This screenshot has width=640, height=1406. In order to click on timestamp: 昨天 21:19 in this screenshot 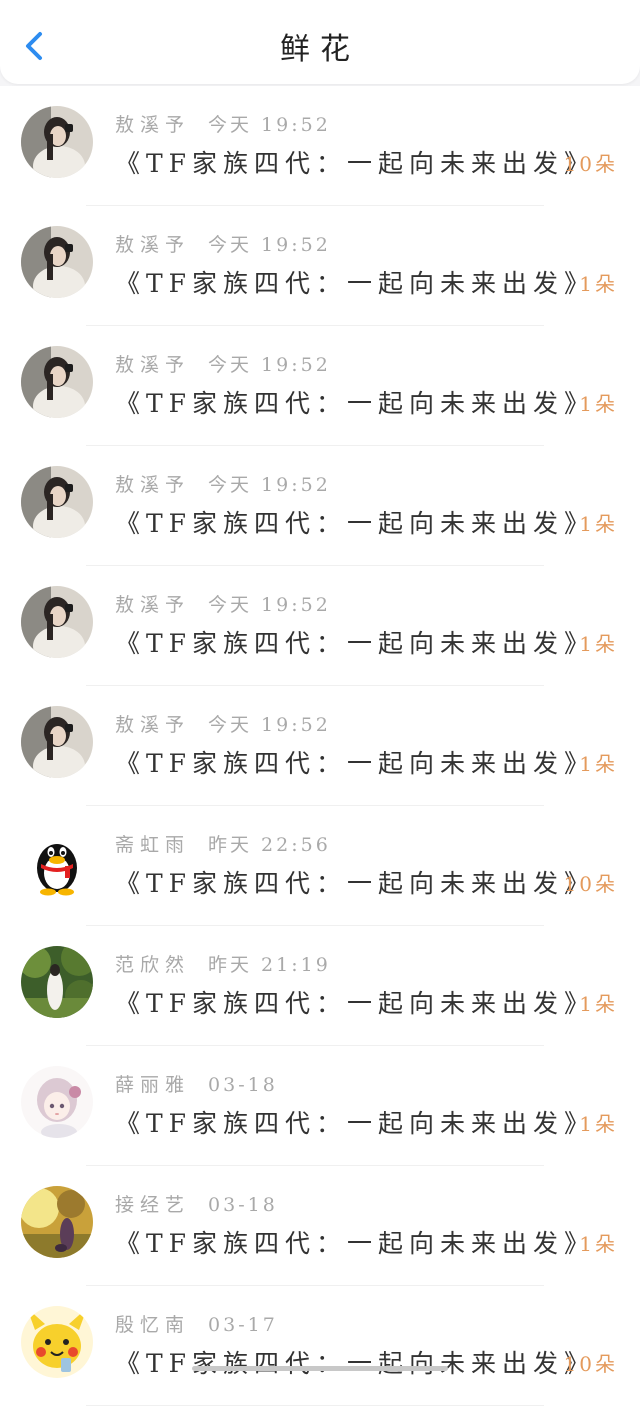, I will do `click(269, 965)`.